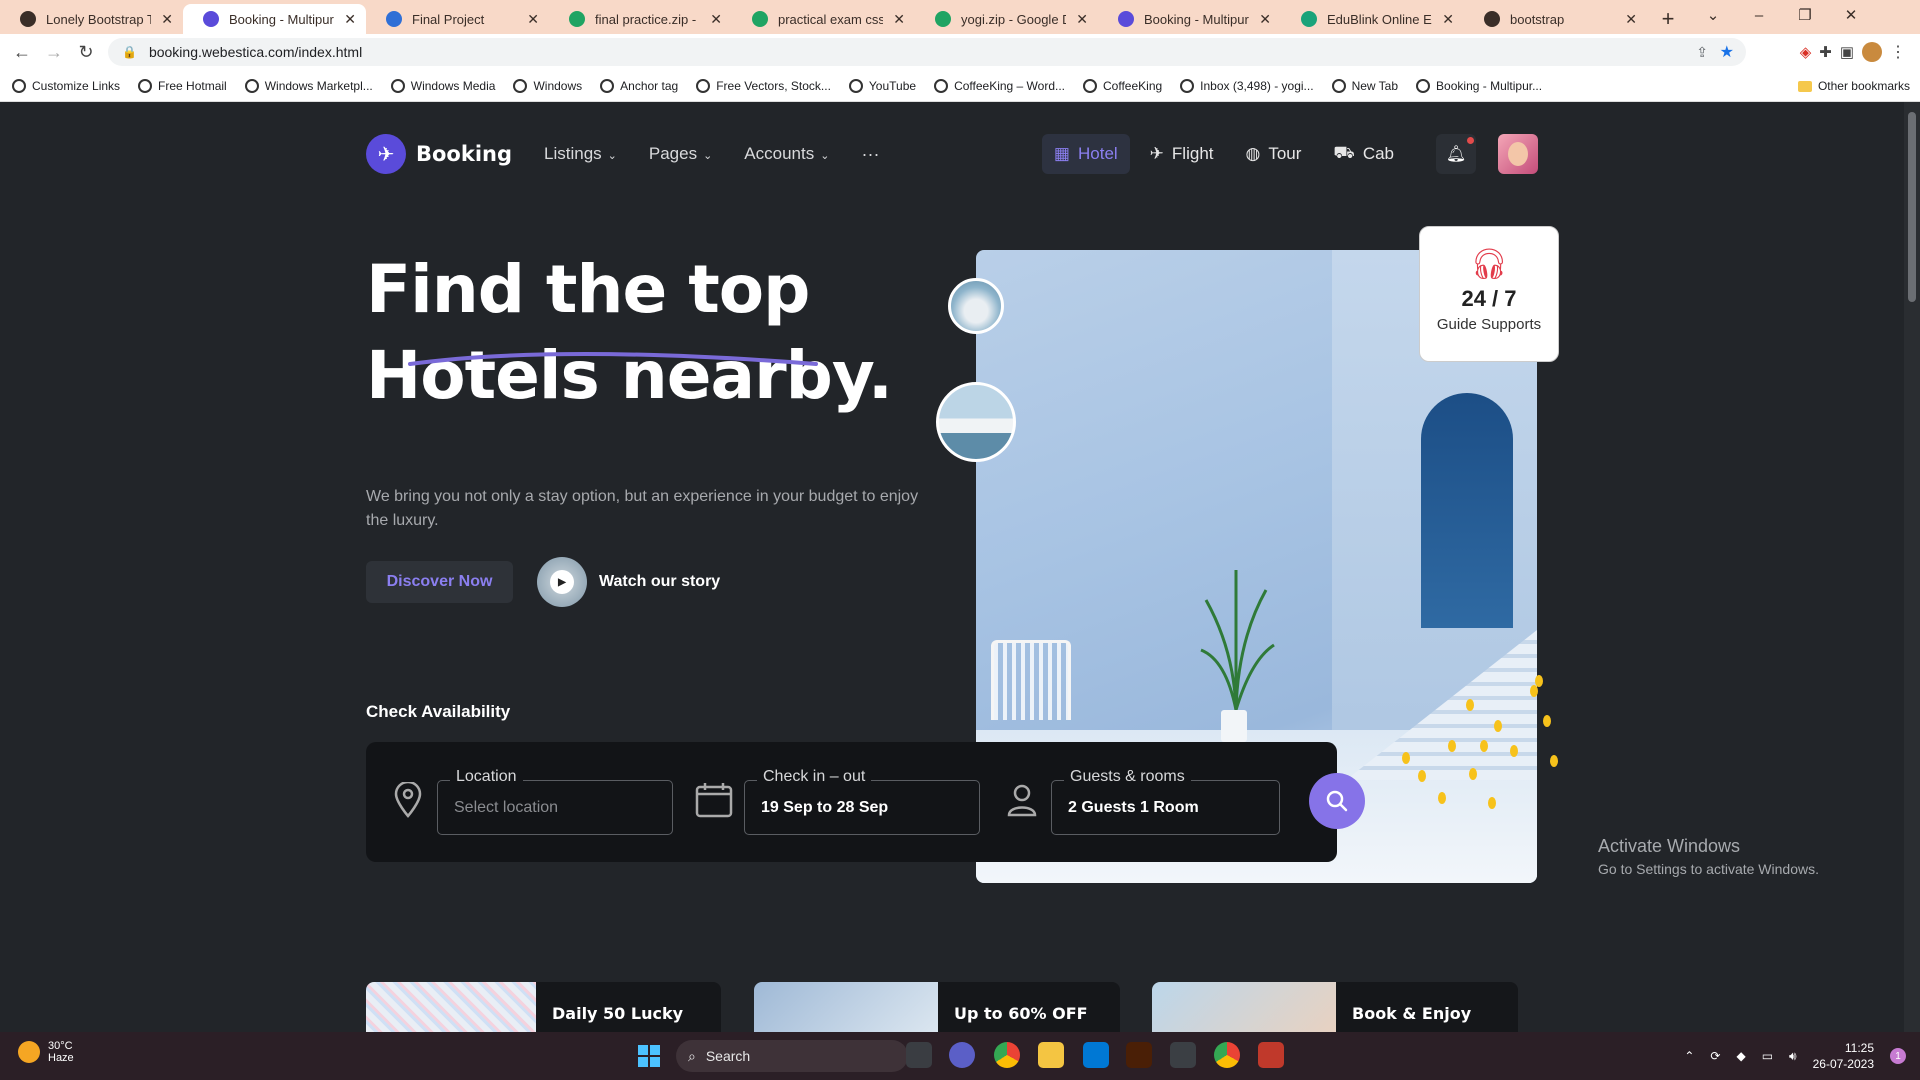 The width and height of the screenshot is (1920, 1080). I want to click on vscode-icon, so click(1096, 1055).